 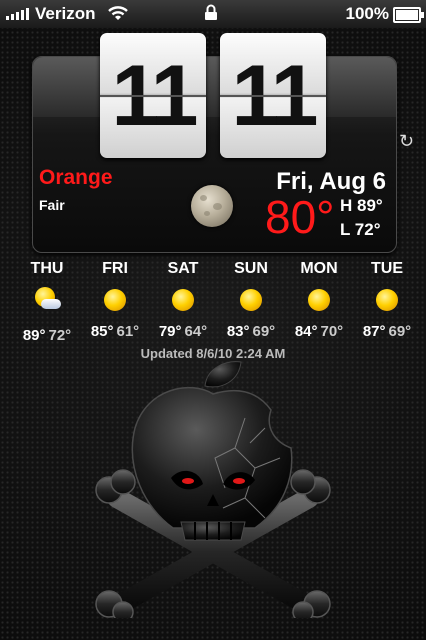 What do you see at coordinates (374, 331) in the screenshot?
I see `forecast-high: 87°` at bounding box center [374, 331].